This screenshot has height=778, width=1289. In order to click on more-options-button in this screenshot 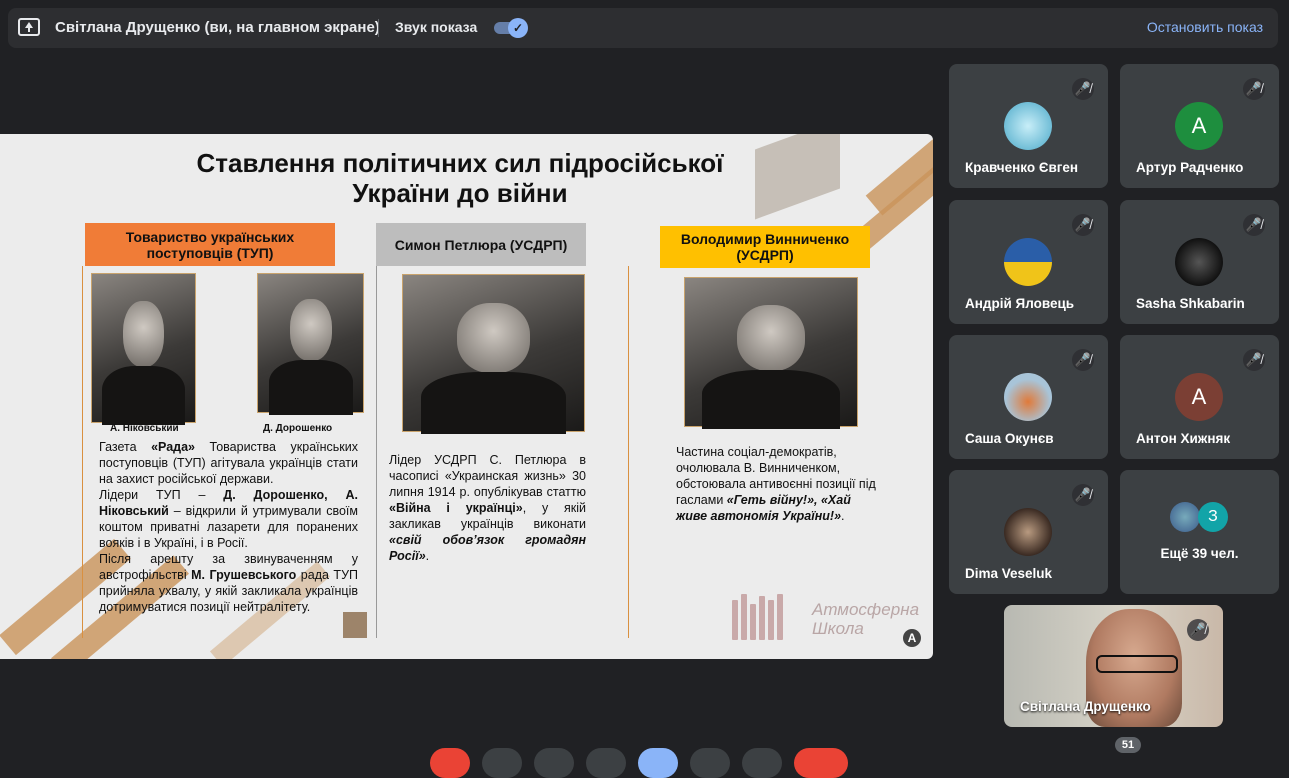, I will do `click(762, 763)`.